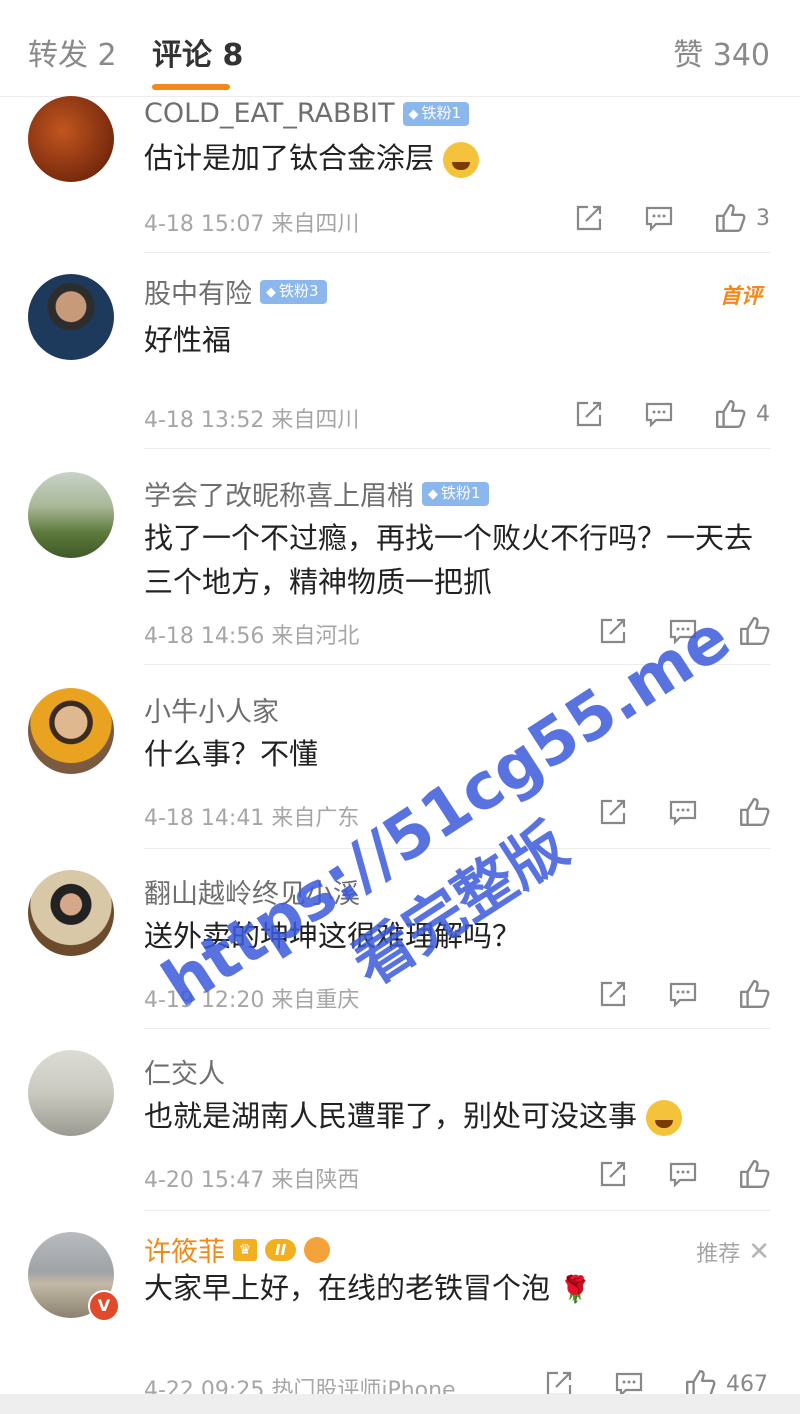  Describe the element at coordinates (188, 340) in the screenshot. I see `comment-text: 好性福` at that location.